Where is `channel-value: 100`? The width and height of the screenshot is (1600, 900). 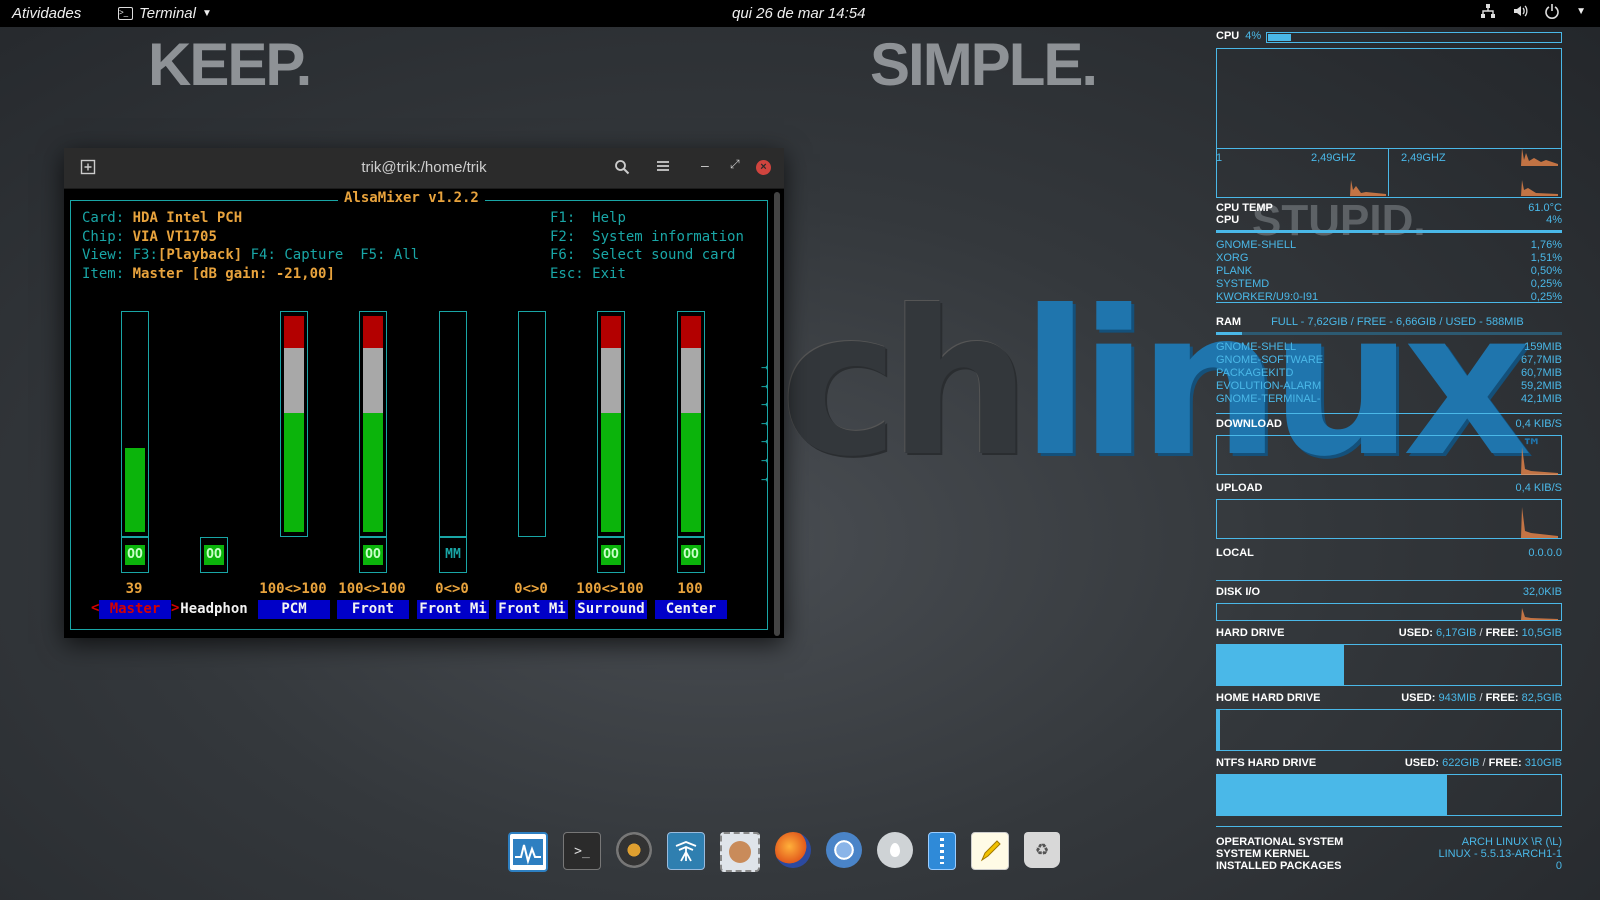 channel-value: 100 is located at coordinates (690, 589).